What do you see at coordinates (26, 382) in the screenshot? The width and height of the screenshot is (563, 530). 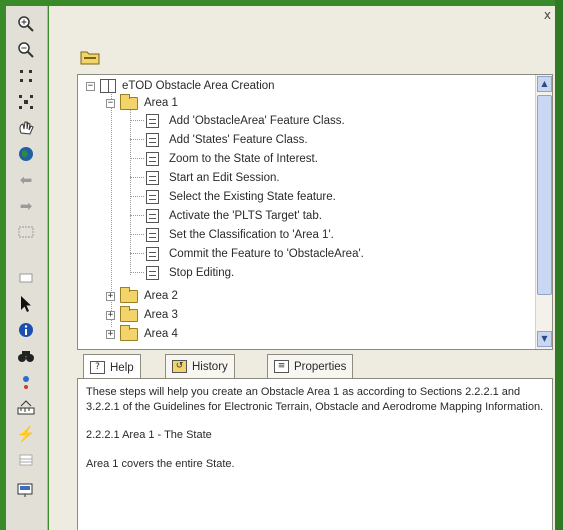 I see `go-to-xy-icon` at bounding box center [26, 382].